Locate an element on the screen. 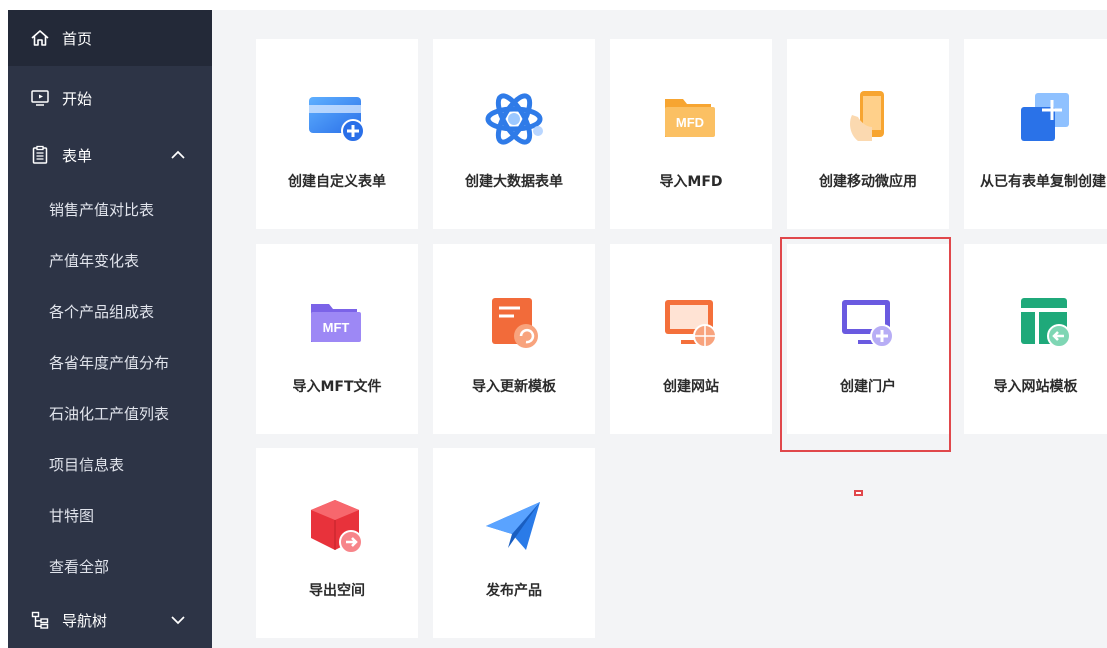 The height and width of the screenshot is (648, 1107). card-label: 导出空间 is located at coordinates (337, 591).